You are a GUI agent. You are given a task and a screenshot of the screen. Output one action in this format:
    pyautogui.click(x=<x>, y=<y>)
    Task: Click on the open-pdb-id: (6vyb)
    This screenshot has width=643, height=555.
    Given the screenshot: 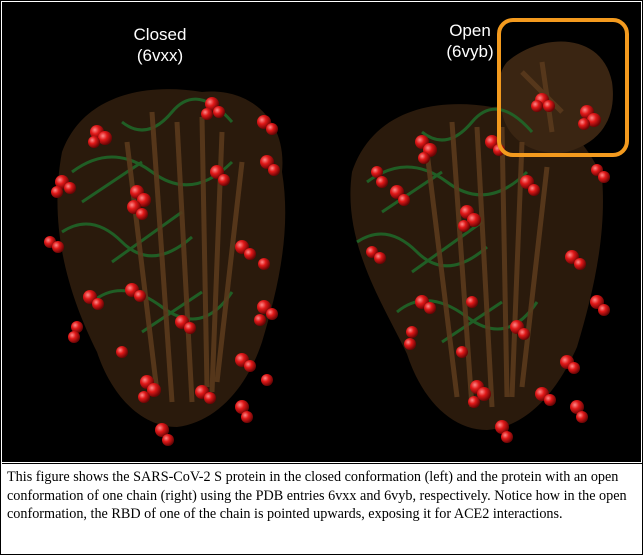 What is the action you would take?
    pyautogui.click(x=470, y=51)
    